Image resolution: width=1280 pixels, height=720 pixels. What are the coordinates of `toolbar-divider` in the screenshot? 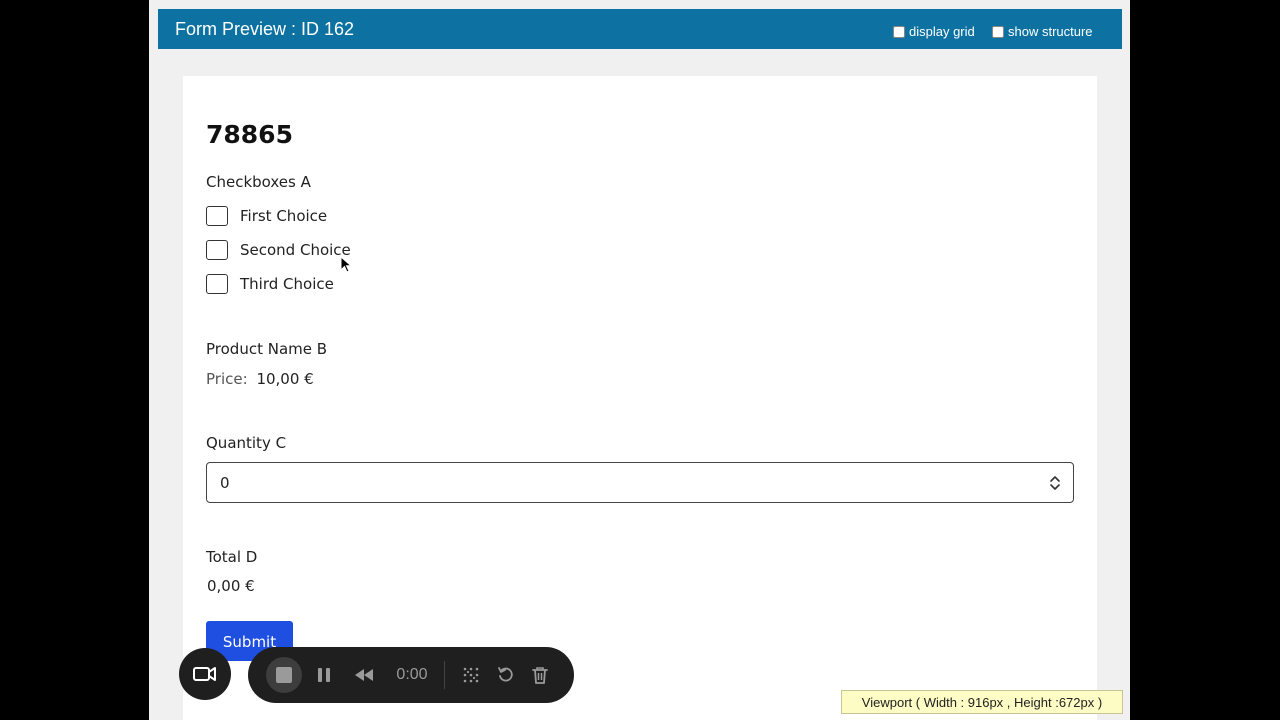 It's located at (444, 675).